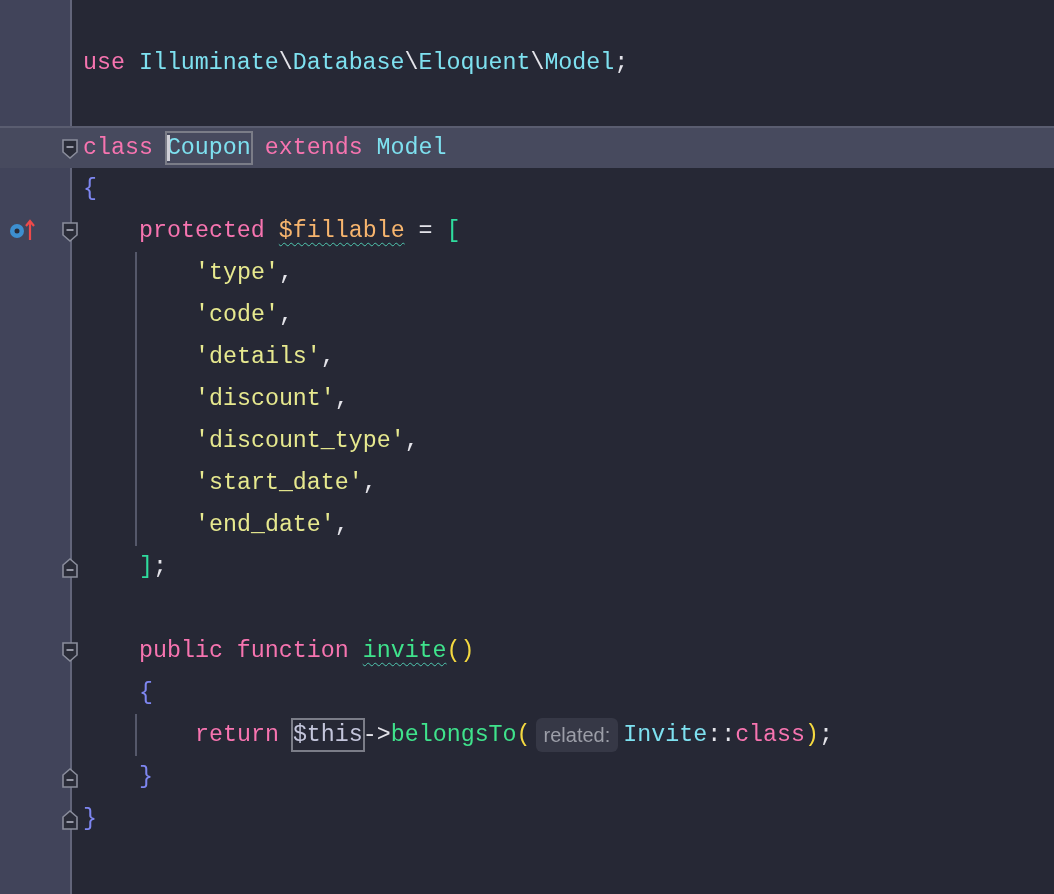 Image resolution: width=1054 pixels, height=894 pixels. Describe the element at coordinates (300, 441) in the screenshot. I see `string-literal: 'discount_type'` at that location.